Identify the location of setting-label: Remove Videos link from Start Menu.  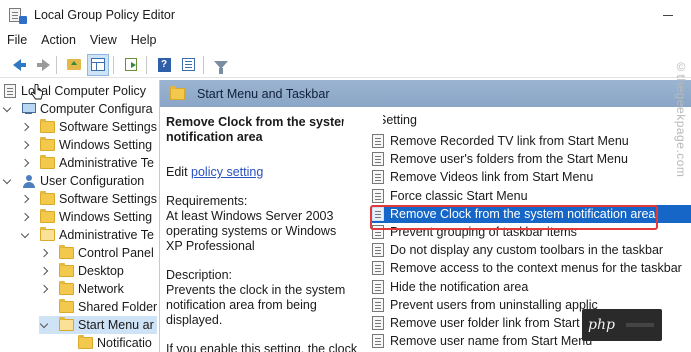
(492, 177).